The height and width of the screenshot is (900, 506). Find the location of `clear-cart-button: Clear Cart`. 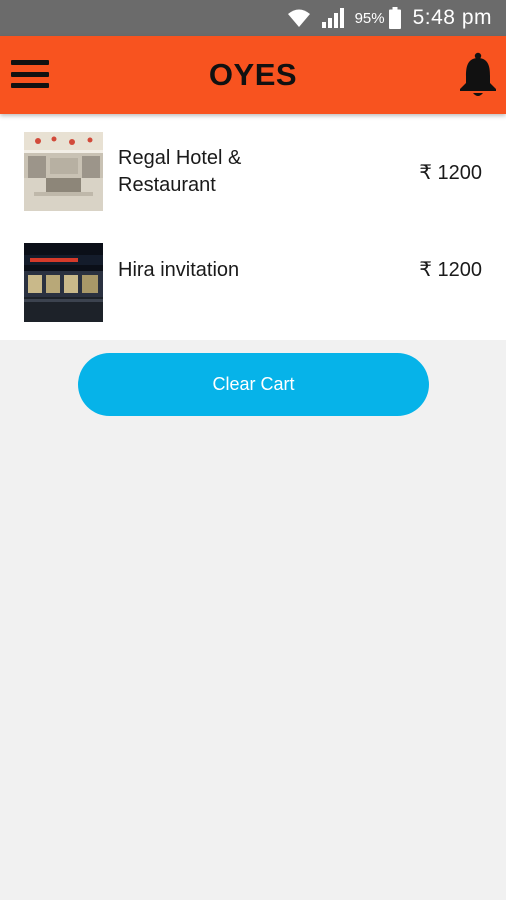

clear-cart-button: Clear Cart is located at coordinates (253, 384).